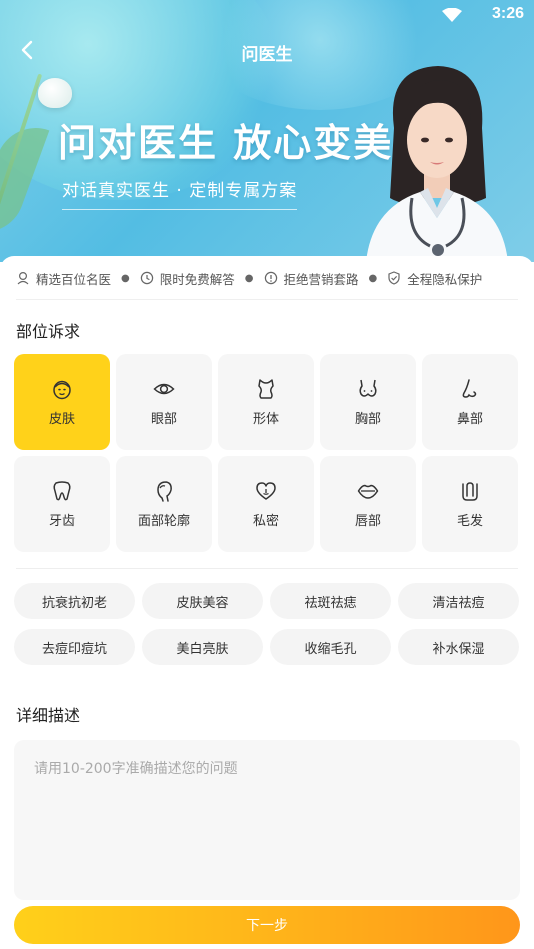 The image size is (534, 949). What do you see at coordinates (62, 402) in the screenshot?
I see `body-part-skin: 皮肤` at bounding box center [62, 402].